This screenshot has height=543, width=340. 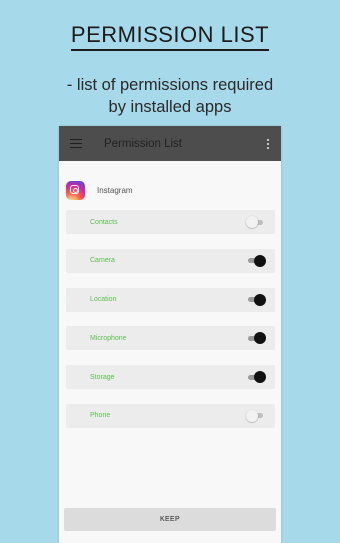 What do you see at coordinates (170, 338) in the screenshot?
I see `permission-row-microphone: Microphone` at bounding box center [170, 338].